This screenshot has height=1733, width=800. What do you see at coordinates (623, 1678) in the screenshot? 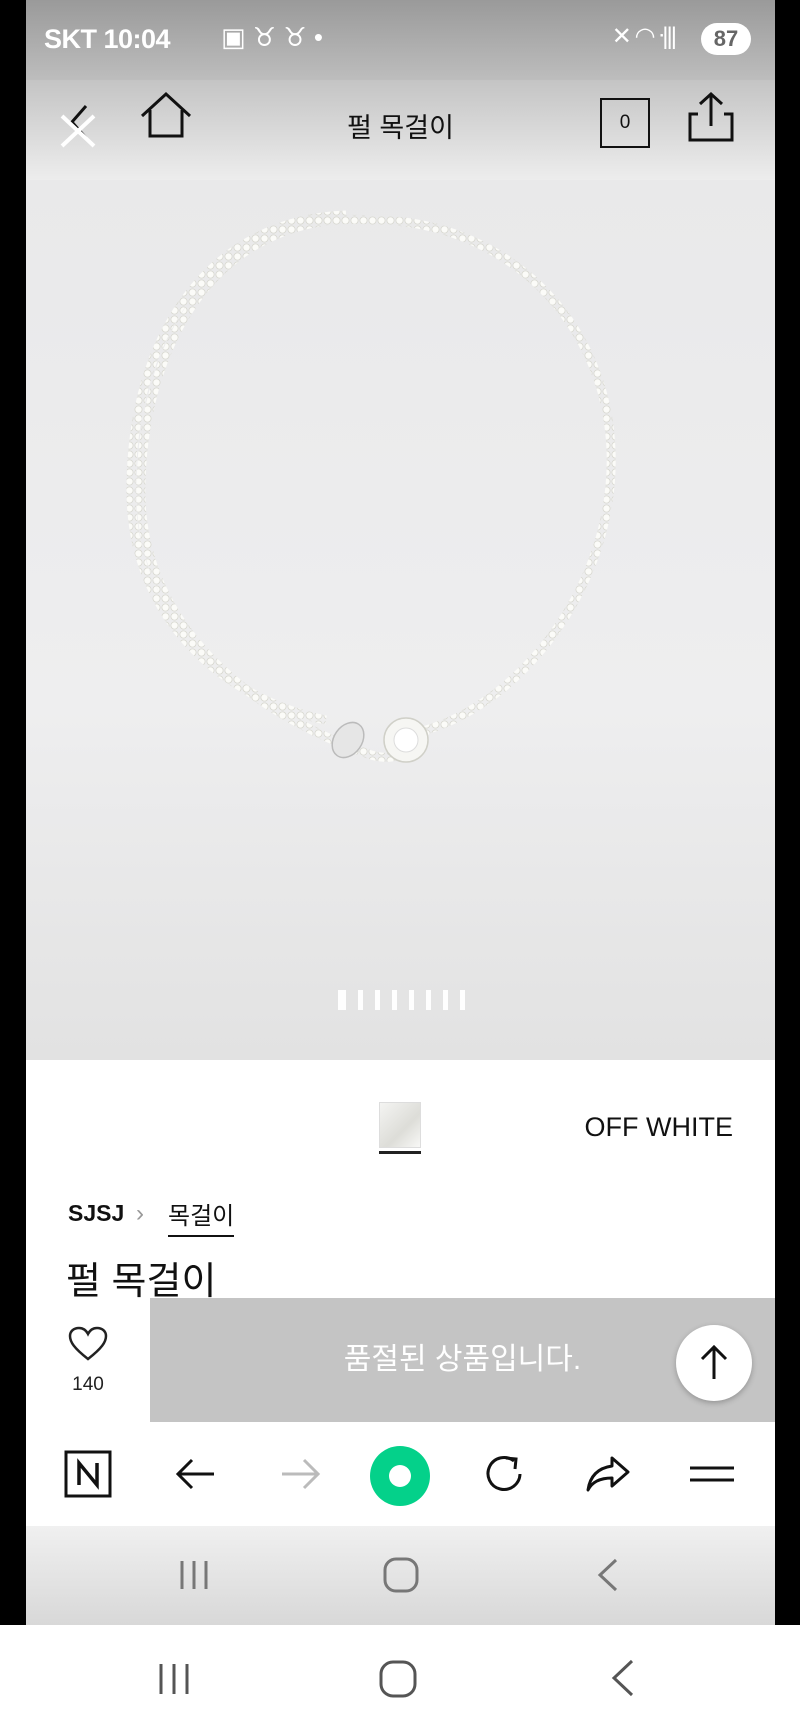
I see `back-button` at bounding box center [623, 1678].